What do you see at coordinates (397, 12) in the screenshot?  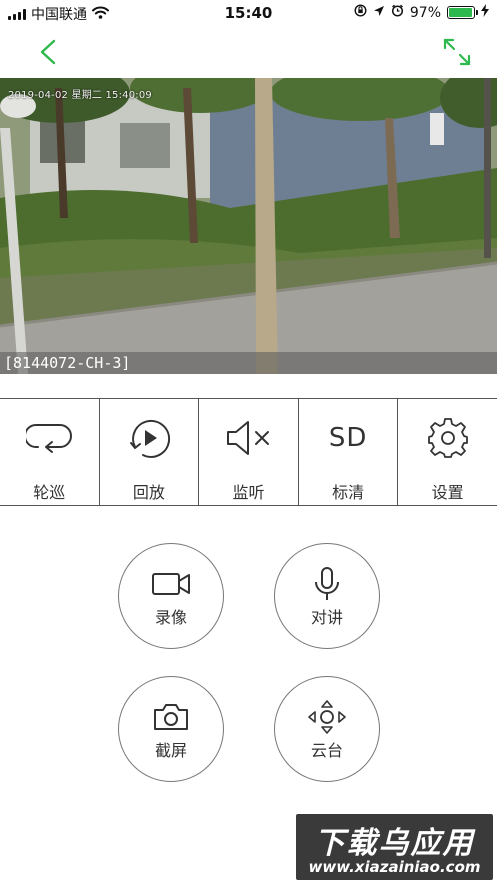 I see `alarm-icon` at bounding box center [397, 12].